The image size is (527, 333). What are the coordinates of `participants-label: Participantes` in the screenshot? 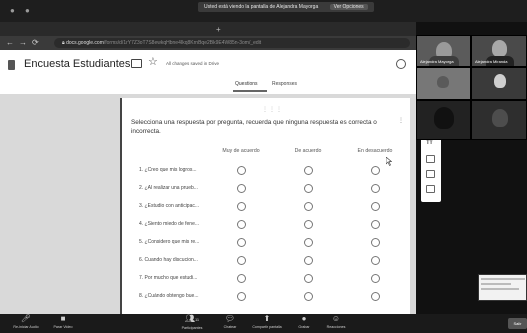 It's located at (192, 328).